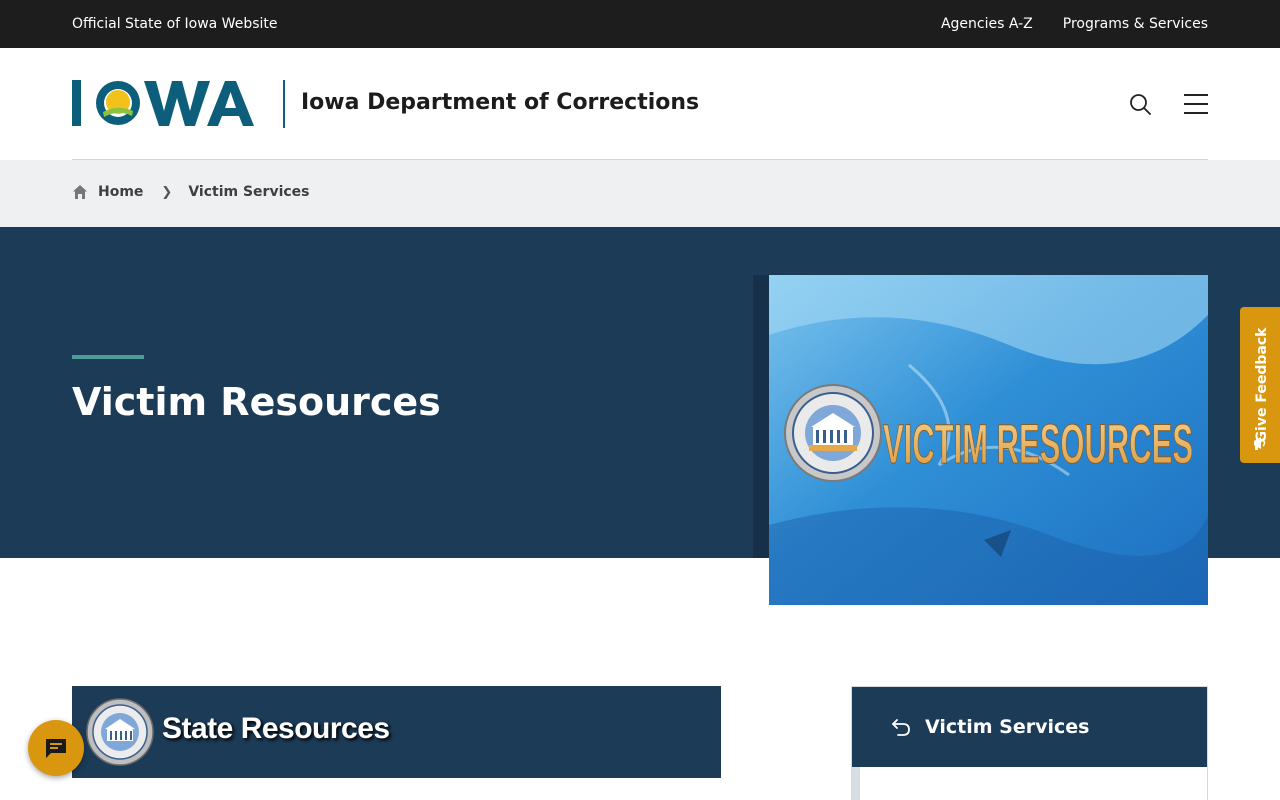 This screenshot has width=1280, height=800. I want to click on breadcrumb: Home ❯ Victim Services, so click(191, 192).